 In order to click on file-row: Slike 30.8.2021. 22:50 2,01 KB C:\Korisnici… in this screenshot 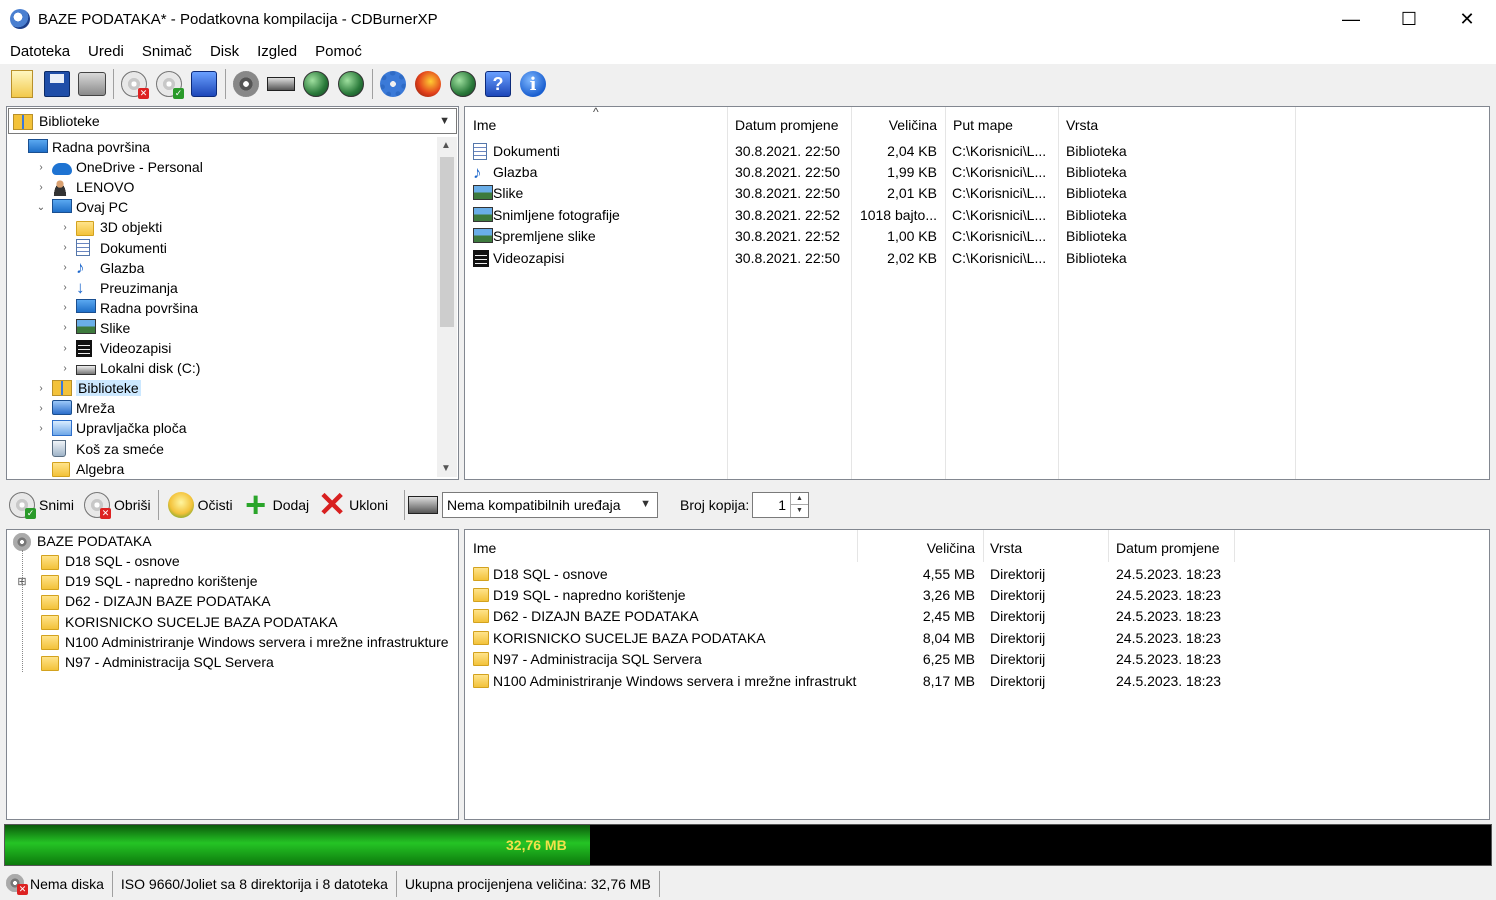, I will do `click(977, 193)`.